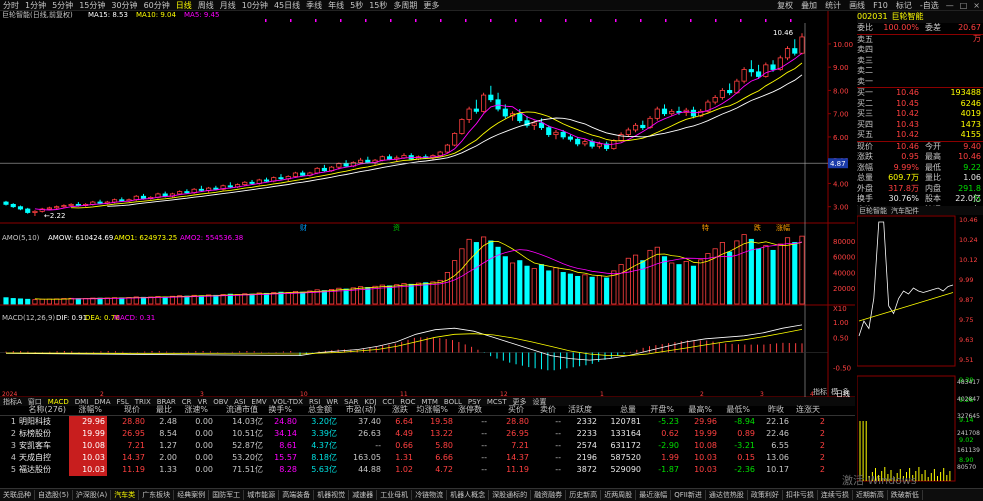 The image size is (983, 501). What do you see at coordinates (190, 409) in the screenshot?
I see `table-header-cell: 涨速%` at bounding box center [190, 409].